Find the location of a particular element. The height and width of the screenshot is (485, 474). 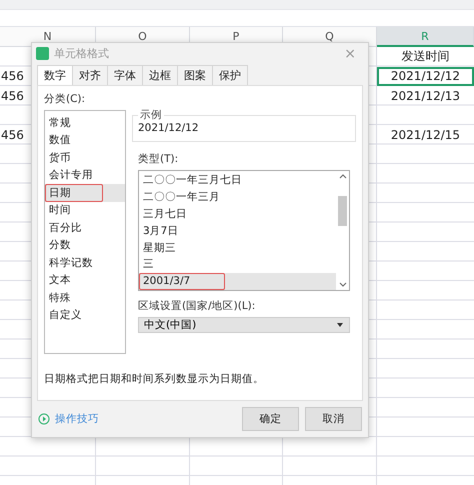

category-item: 常规 is located at coordinates (85, 123).